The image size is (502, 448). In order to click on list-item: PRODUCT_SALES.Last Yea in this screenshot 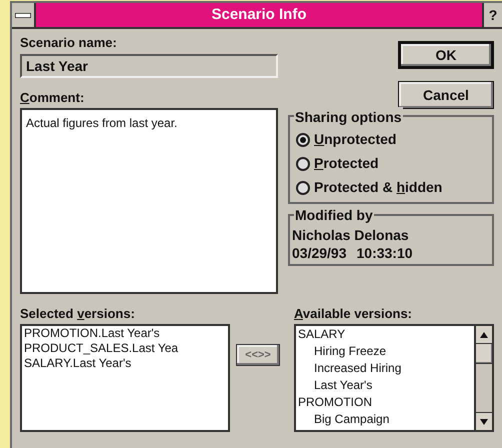, I will do `click(125, 348)`.